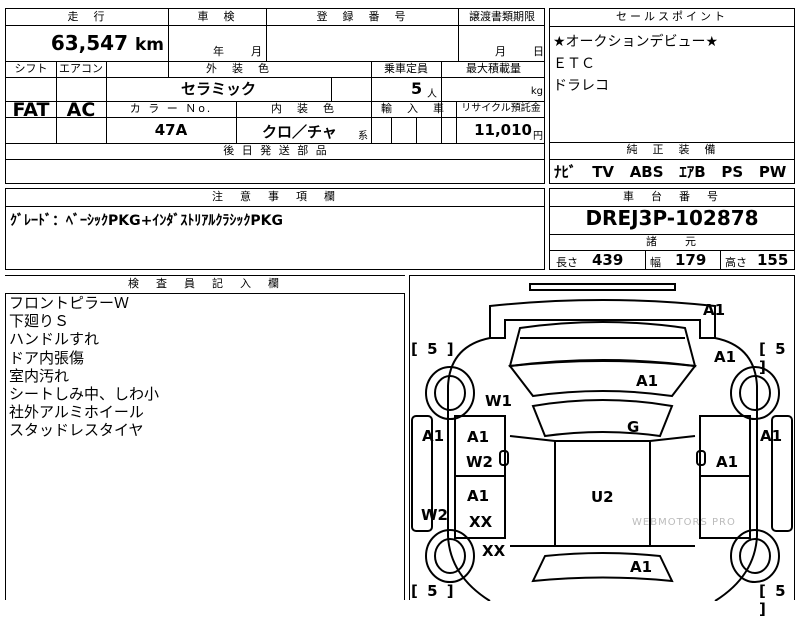 This screenshot has height=618, width=800. Describe the element at coordinates (171, 108) in the screenshot. I see `color-no-label: カ ラ ー Ｎo.` at that location.